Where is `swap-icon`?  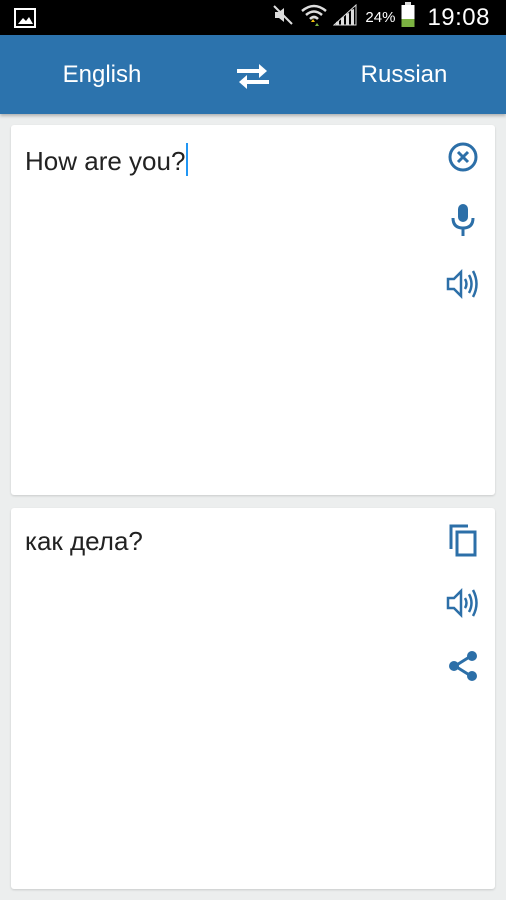 swap-icon is located at coordinates (253, 76).